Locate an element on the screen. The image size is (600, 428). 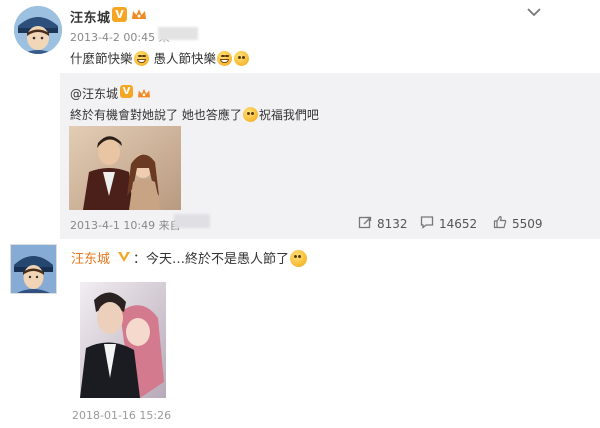
timestamp: 2013-4-1 10:49 is located at coordinates (112, 225).